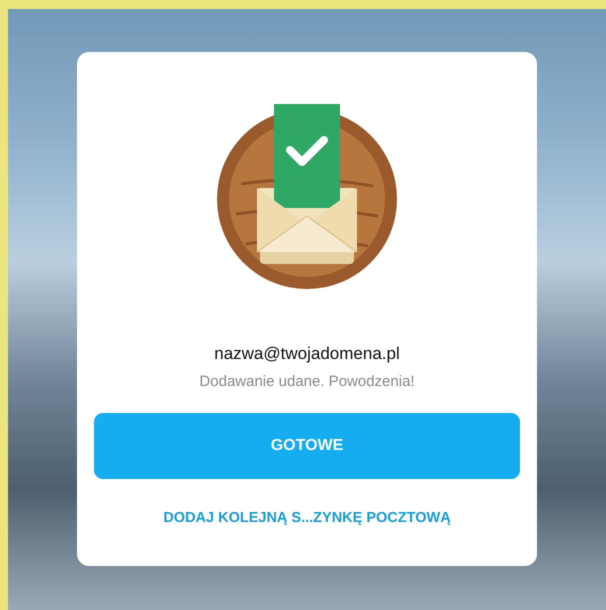 This screenshot has height=610, width=606. What do you see at coordinates (307, 446) in the screenshot?
I see `done-button: GOTOWE` at bounding box center [307, 446].